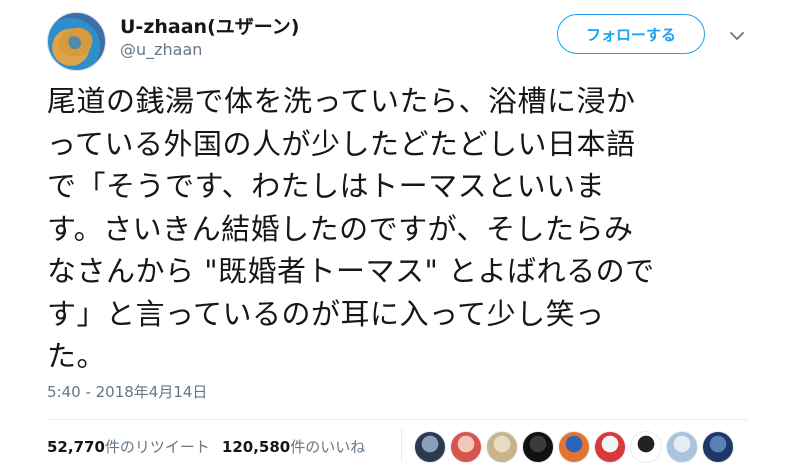  I want to click on likes-stat: 120,580 件のいいね, so click(293, 446).